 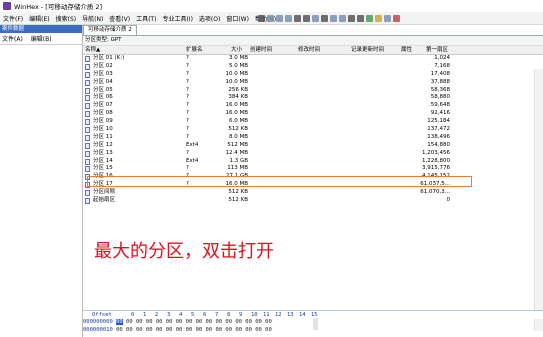 I want to click on column-attributes: 属性, so click(x=406, y=50).